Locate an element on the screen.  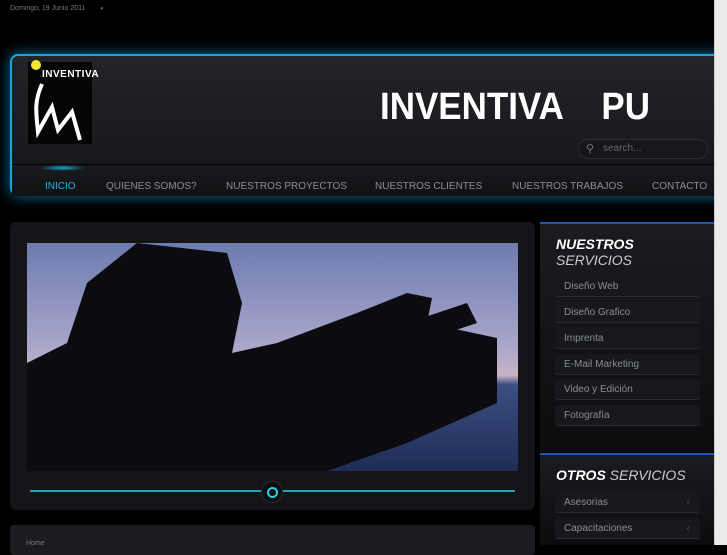
panel-title: NUESTROS SERVICIOS is located at coordinates (595, 252).